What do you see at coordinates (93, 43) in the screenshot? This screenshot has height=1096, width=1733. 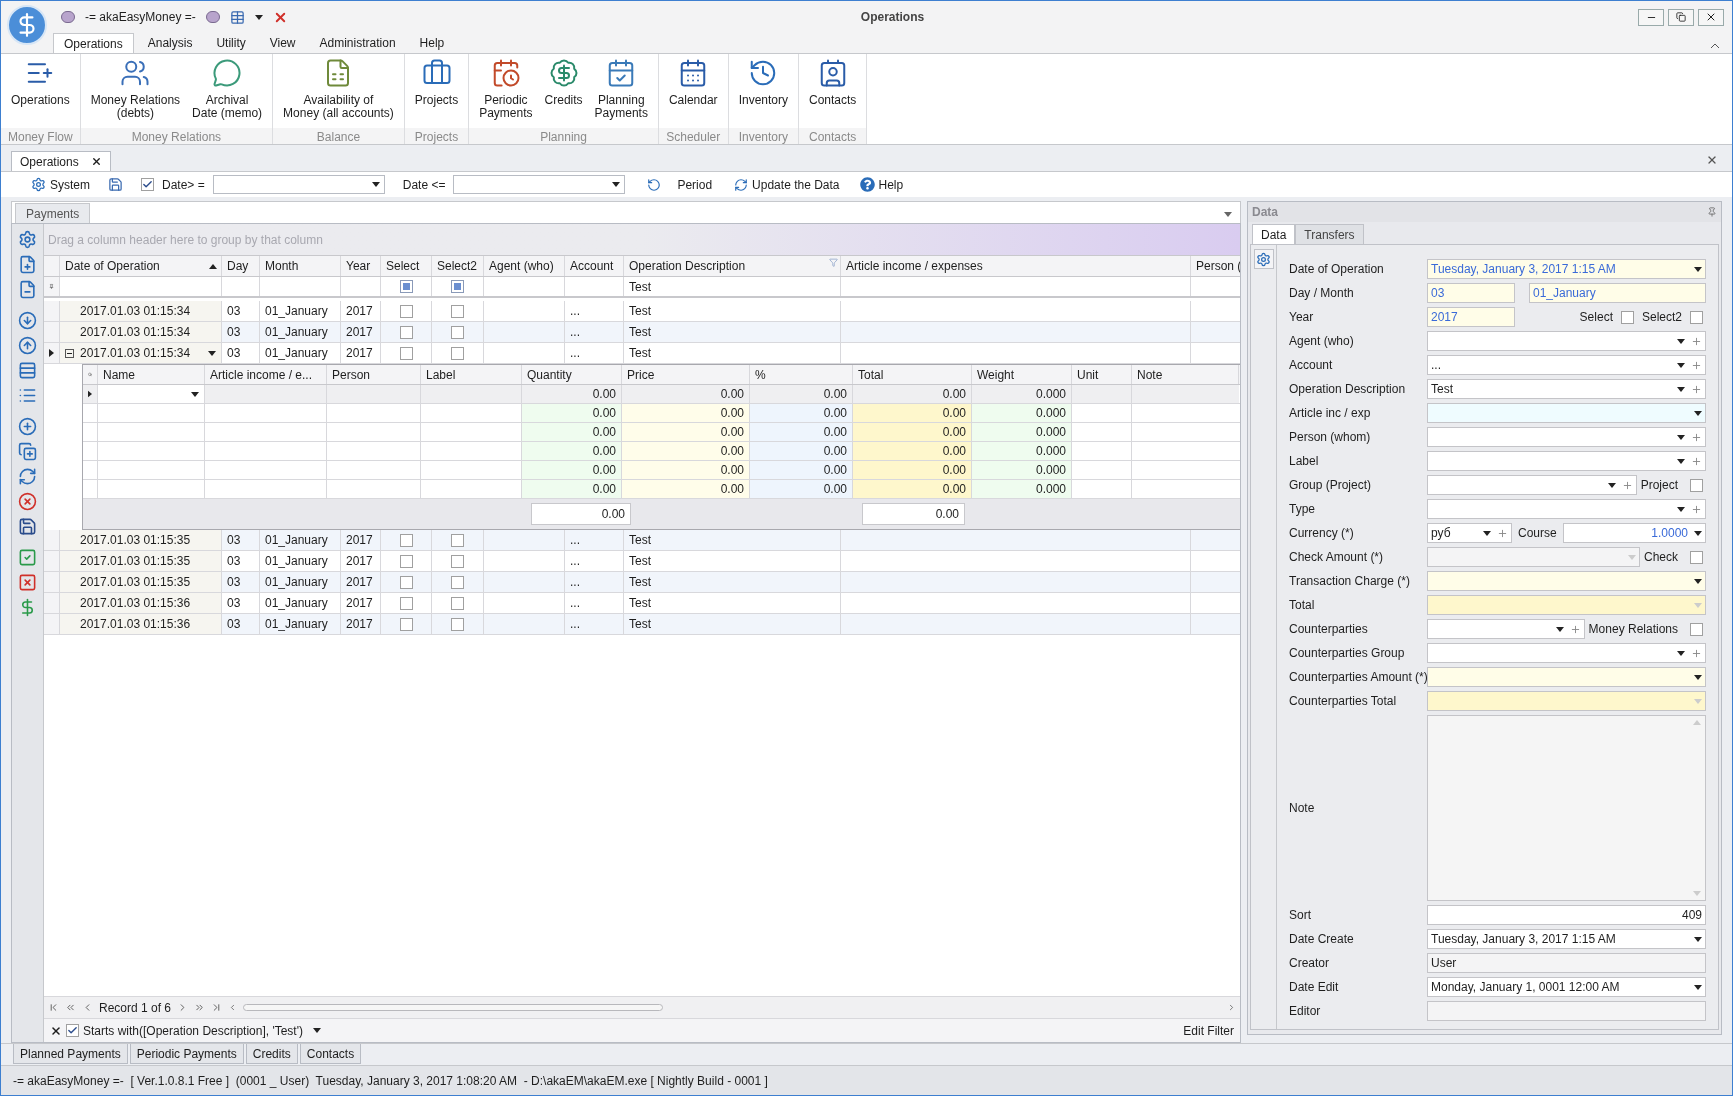 I see `ribbon-tab: Operations` at bounding box center [93, 43].